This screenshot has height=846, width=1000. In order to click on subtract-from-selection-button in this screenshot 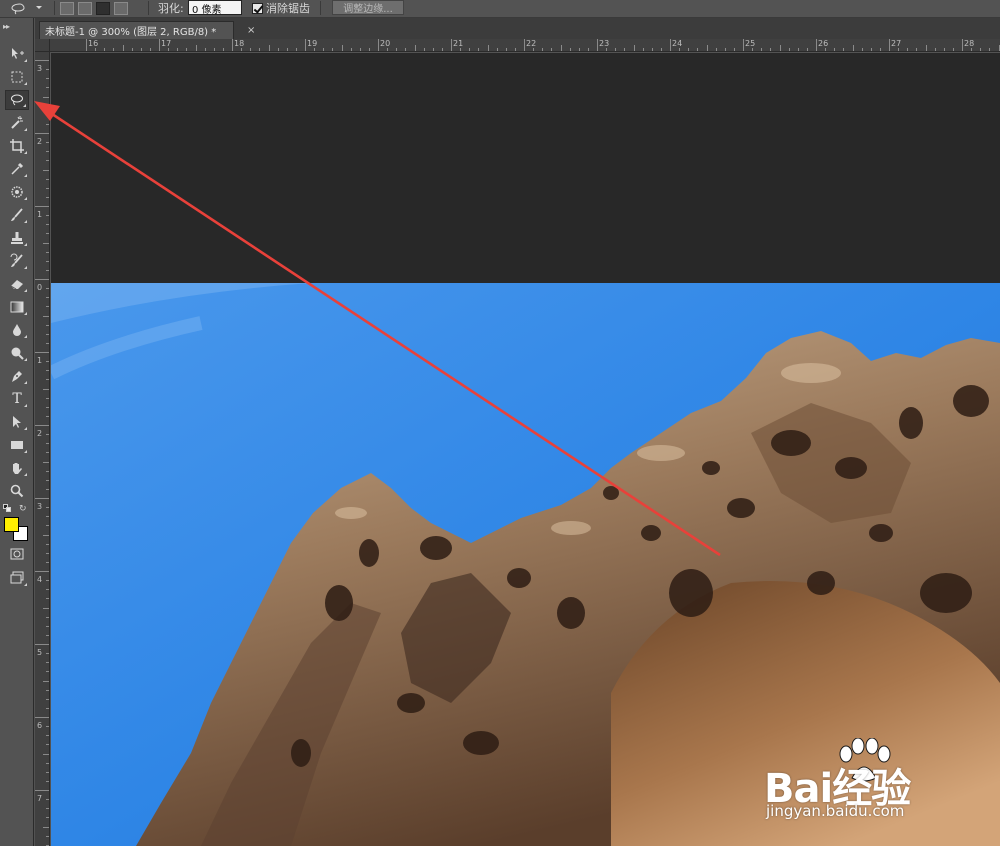, I will do `click(103, 8)`.